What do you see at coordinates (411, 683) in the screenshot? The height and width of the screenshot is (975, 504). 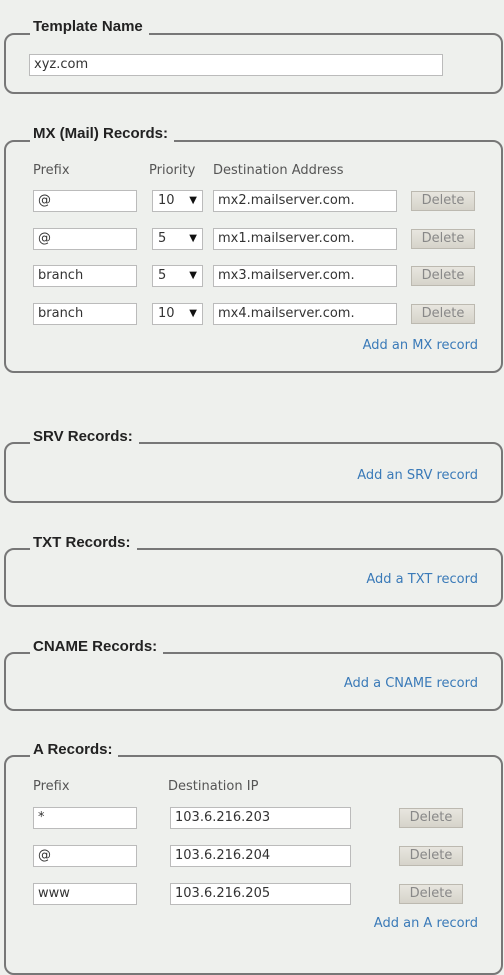 I see `add-cname-record-link: Add a CNAME record` at bounding box center [411, 683].